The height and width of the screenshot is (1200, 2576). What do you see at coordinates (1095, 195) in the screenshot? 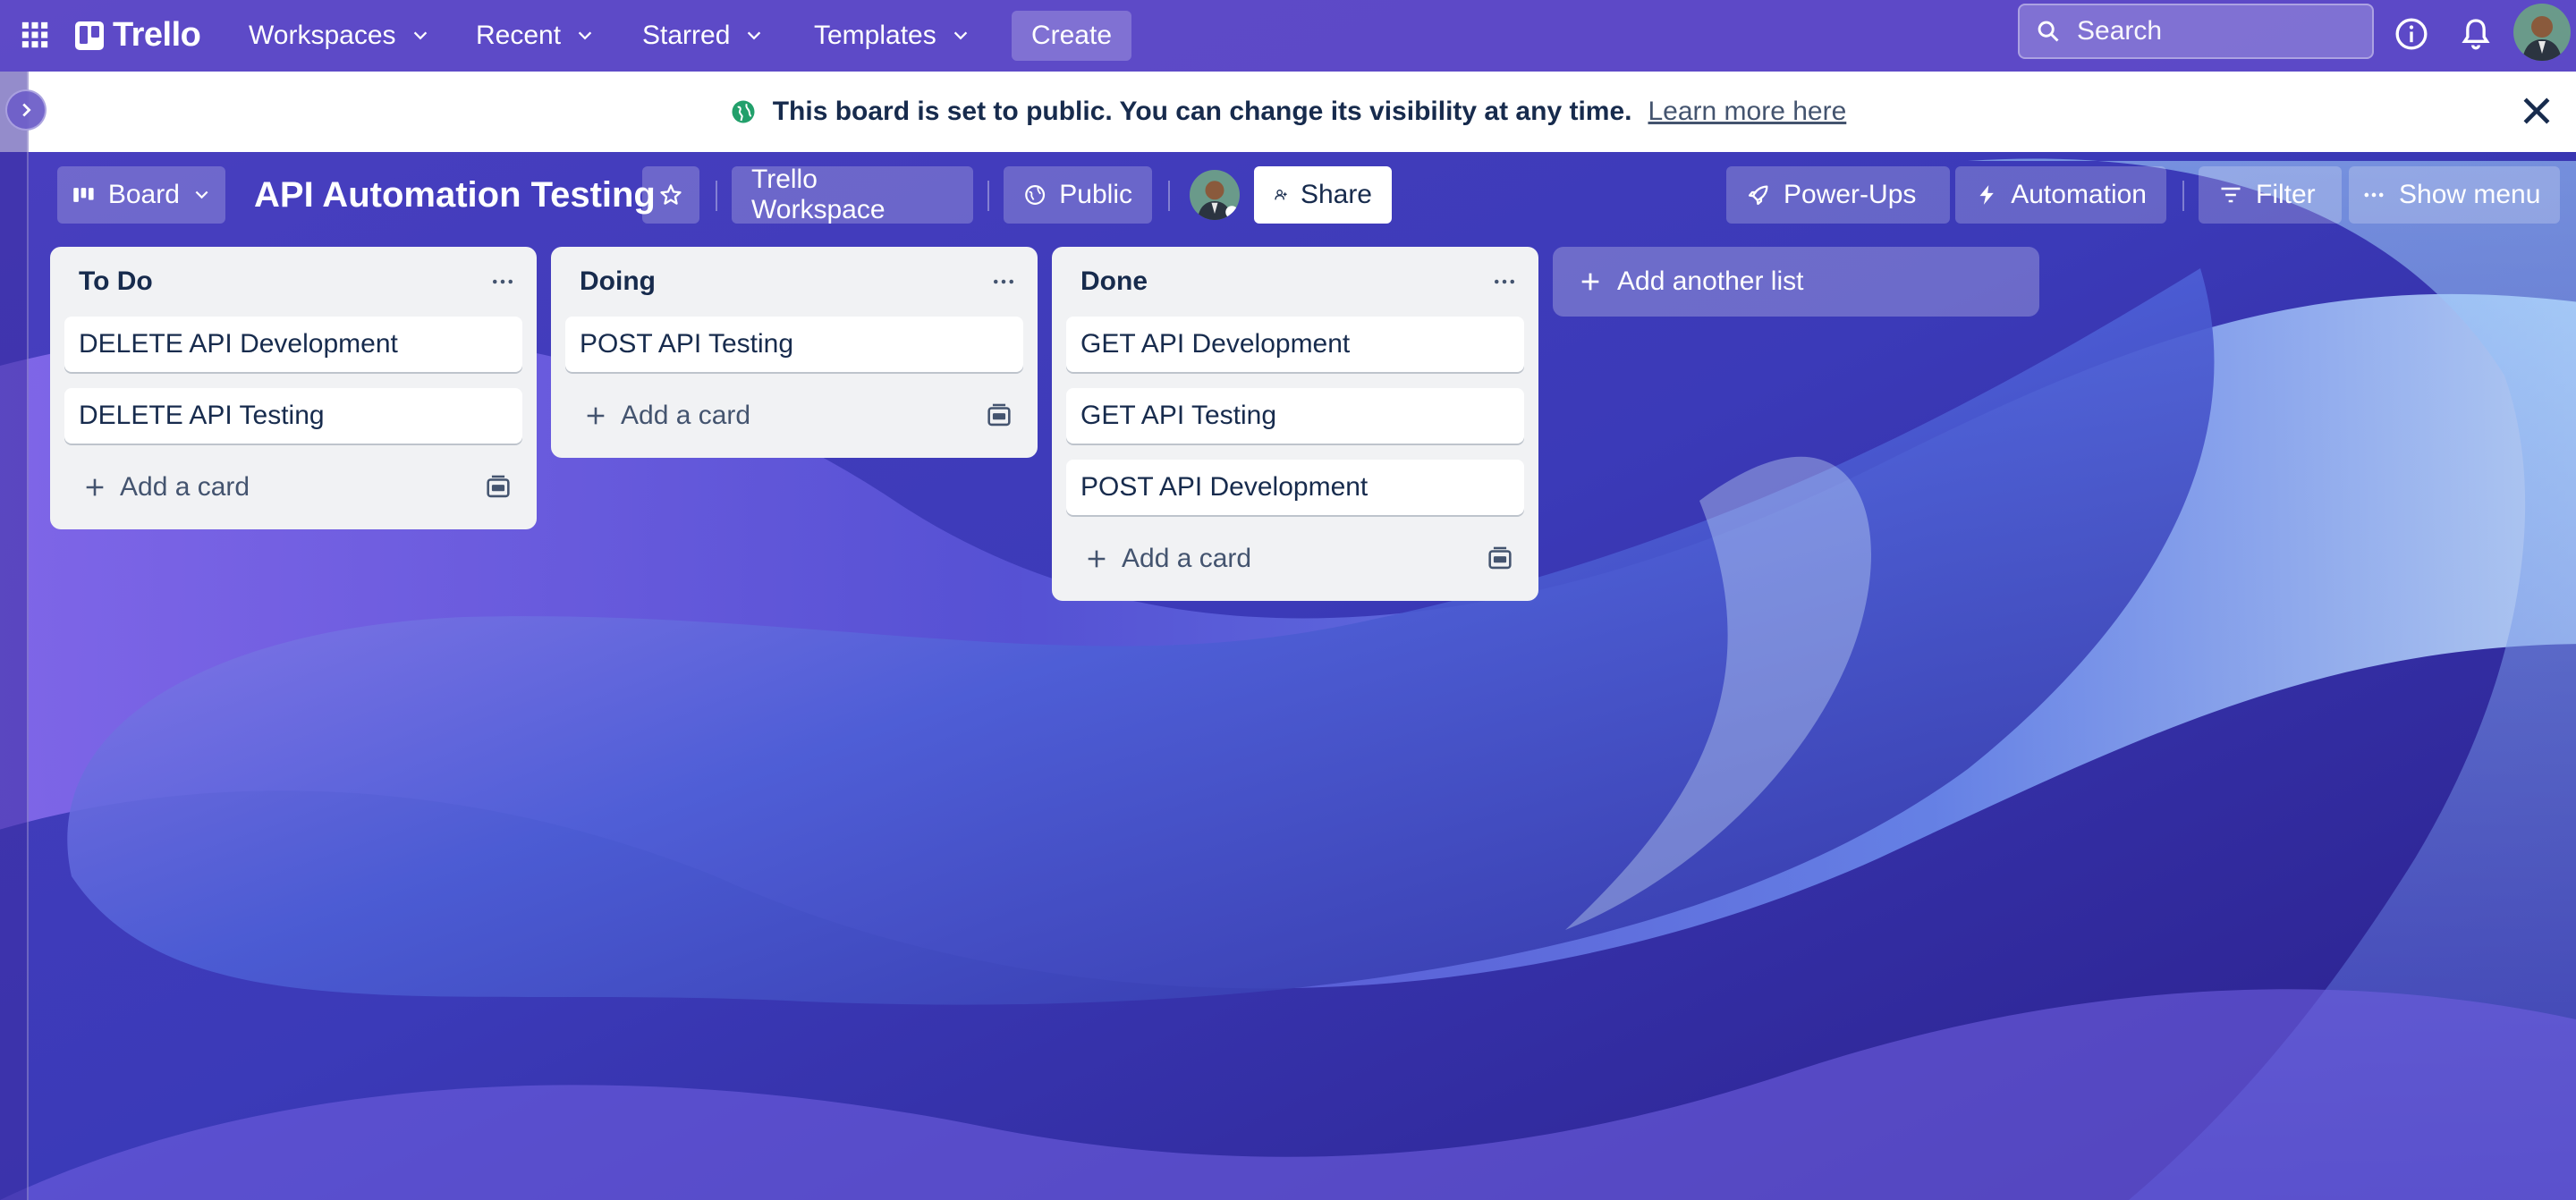
I see `visibility-label: Public` at bounding box center [1095, 195].